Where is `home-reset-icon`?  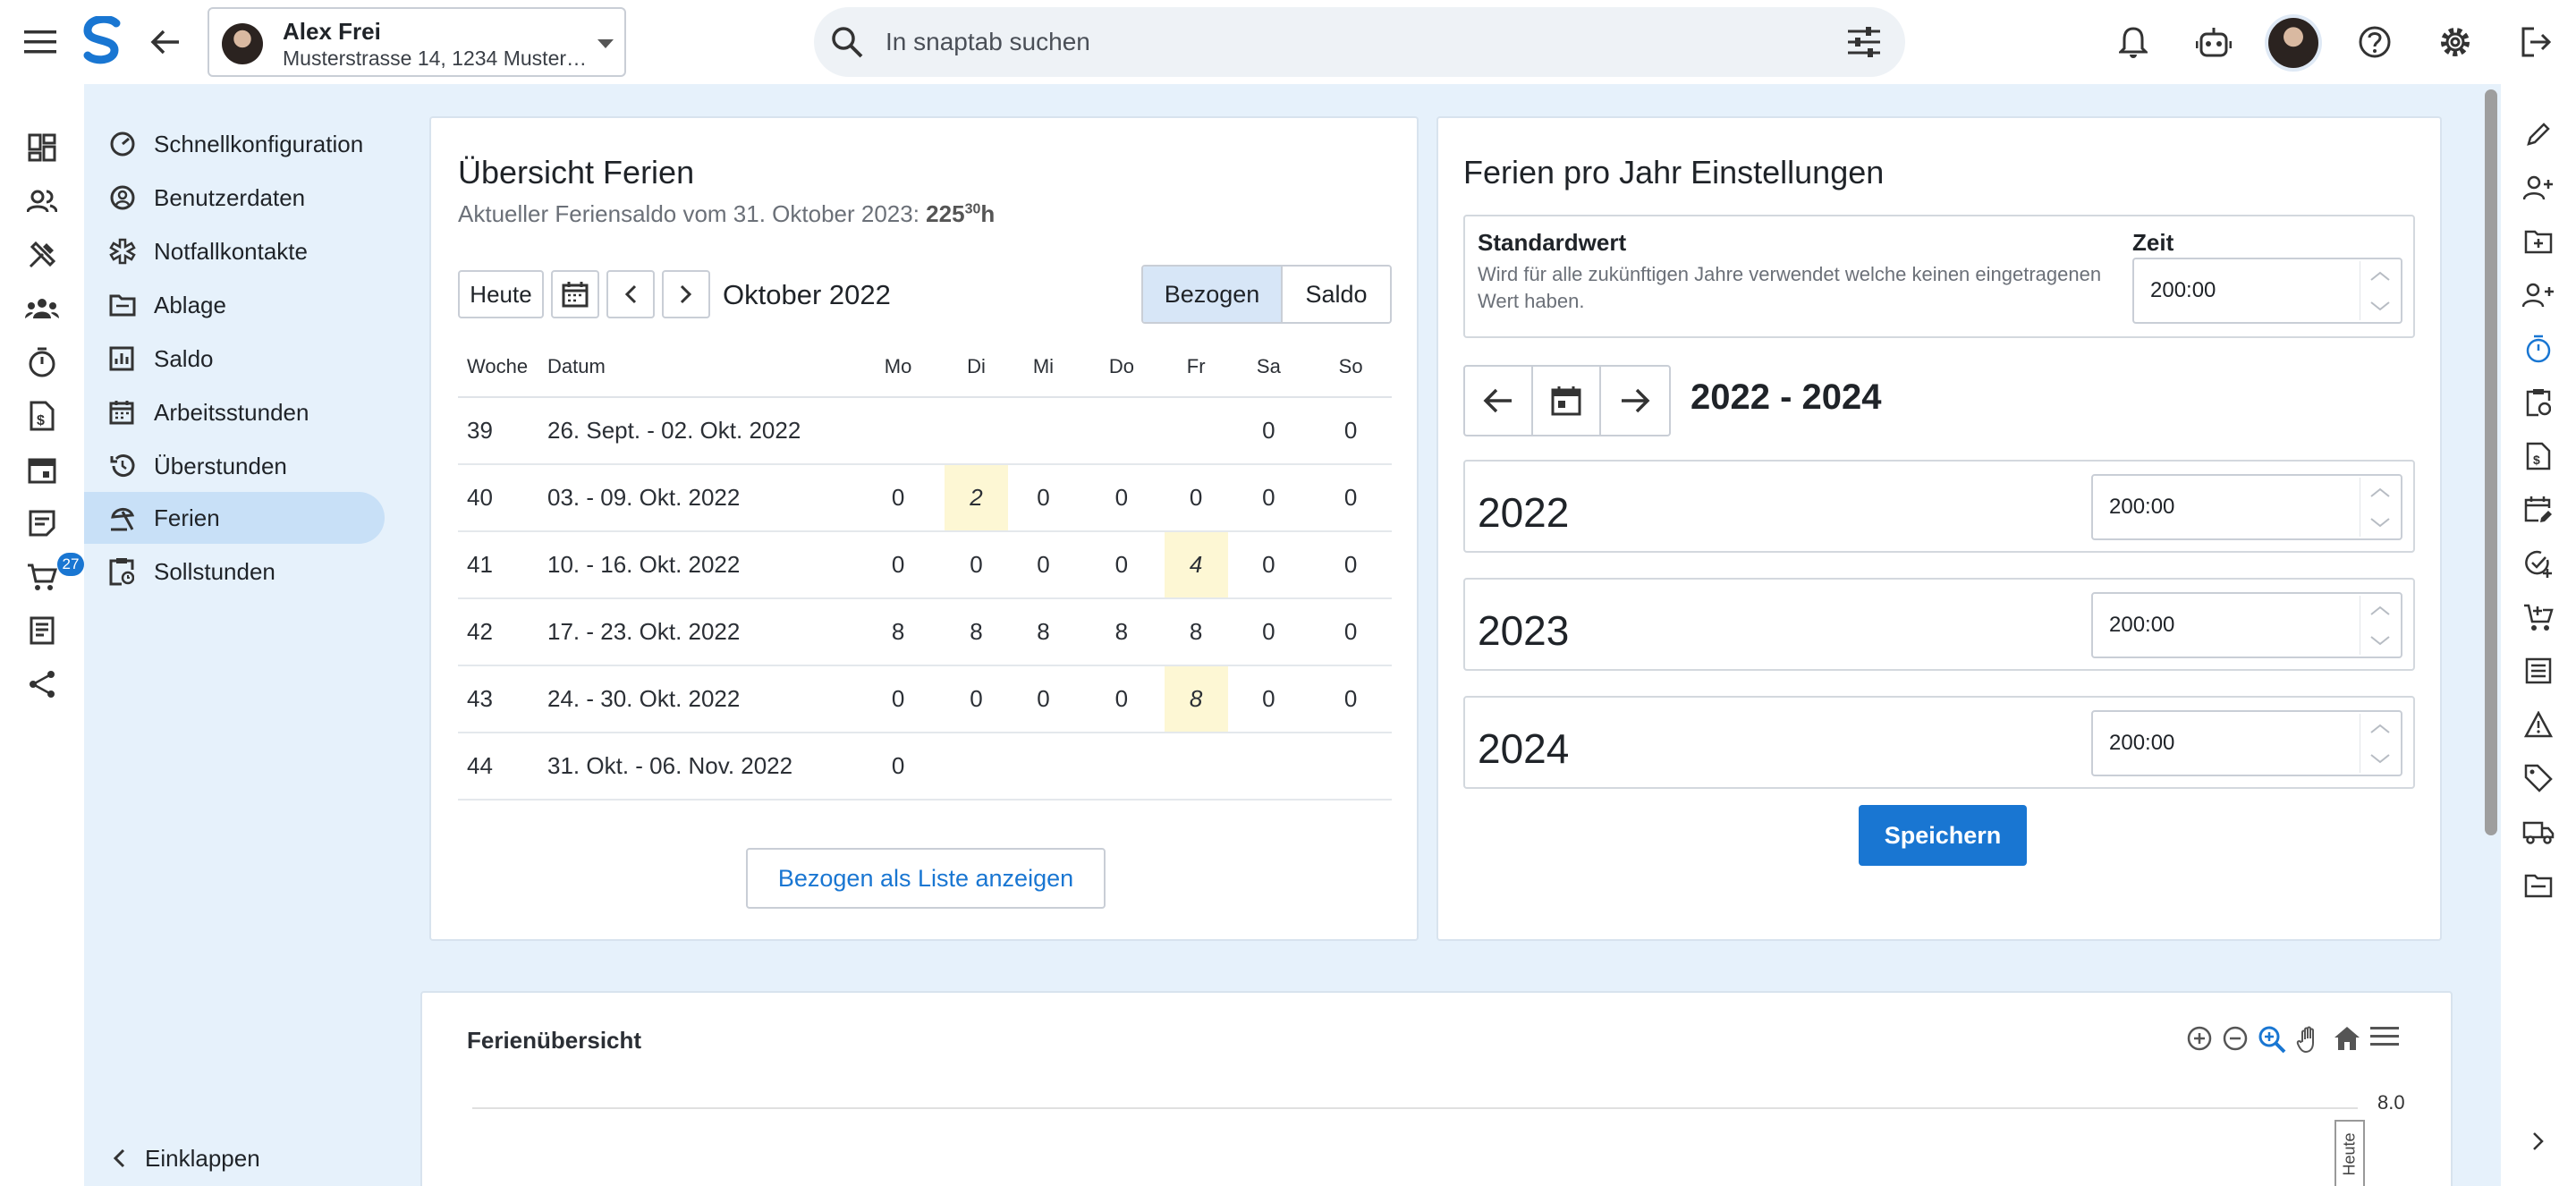 home-reset-icon is located at coordinates (2347, 1039).